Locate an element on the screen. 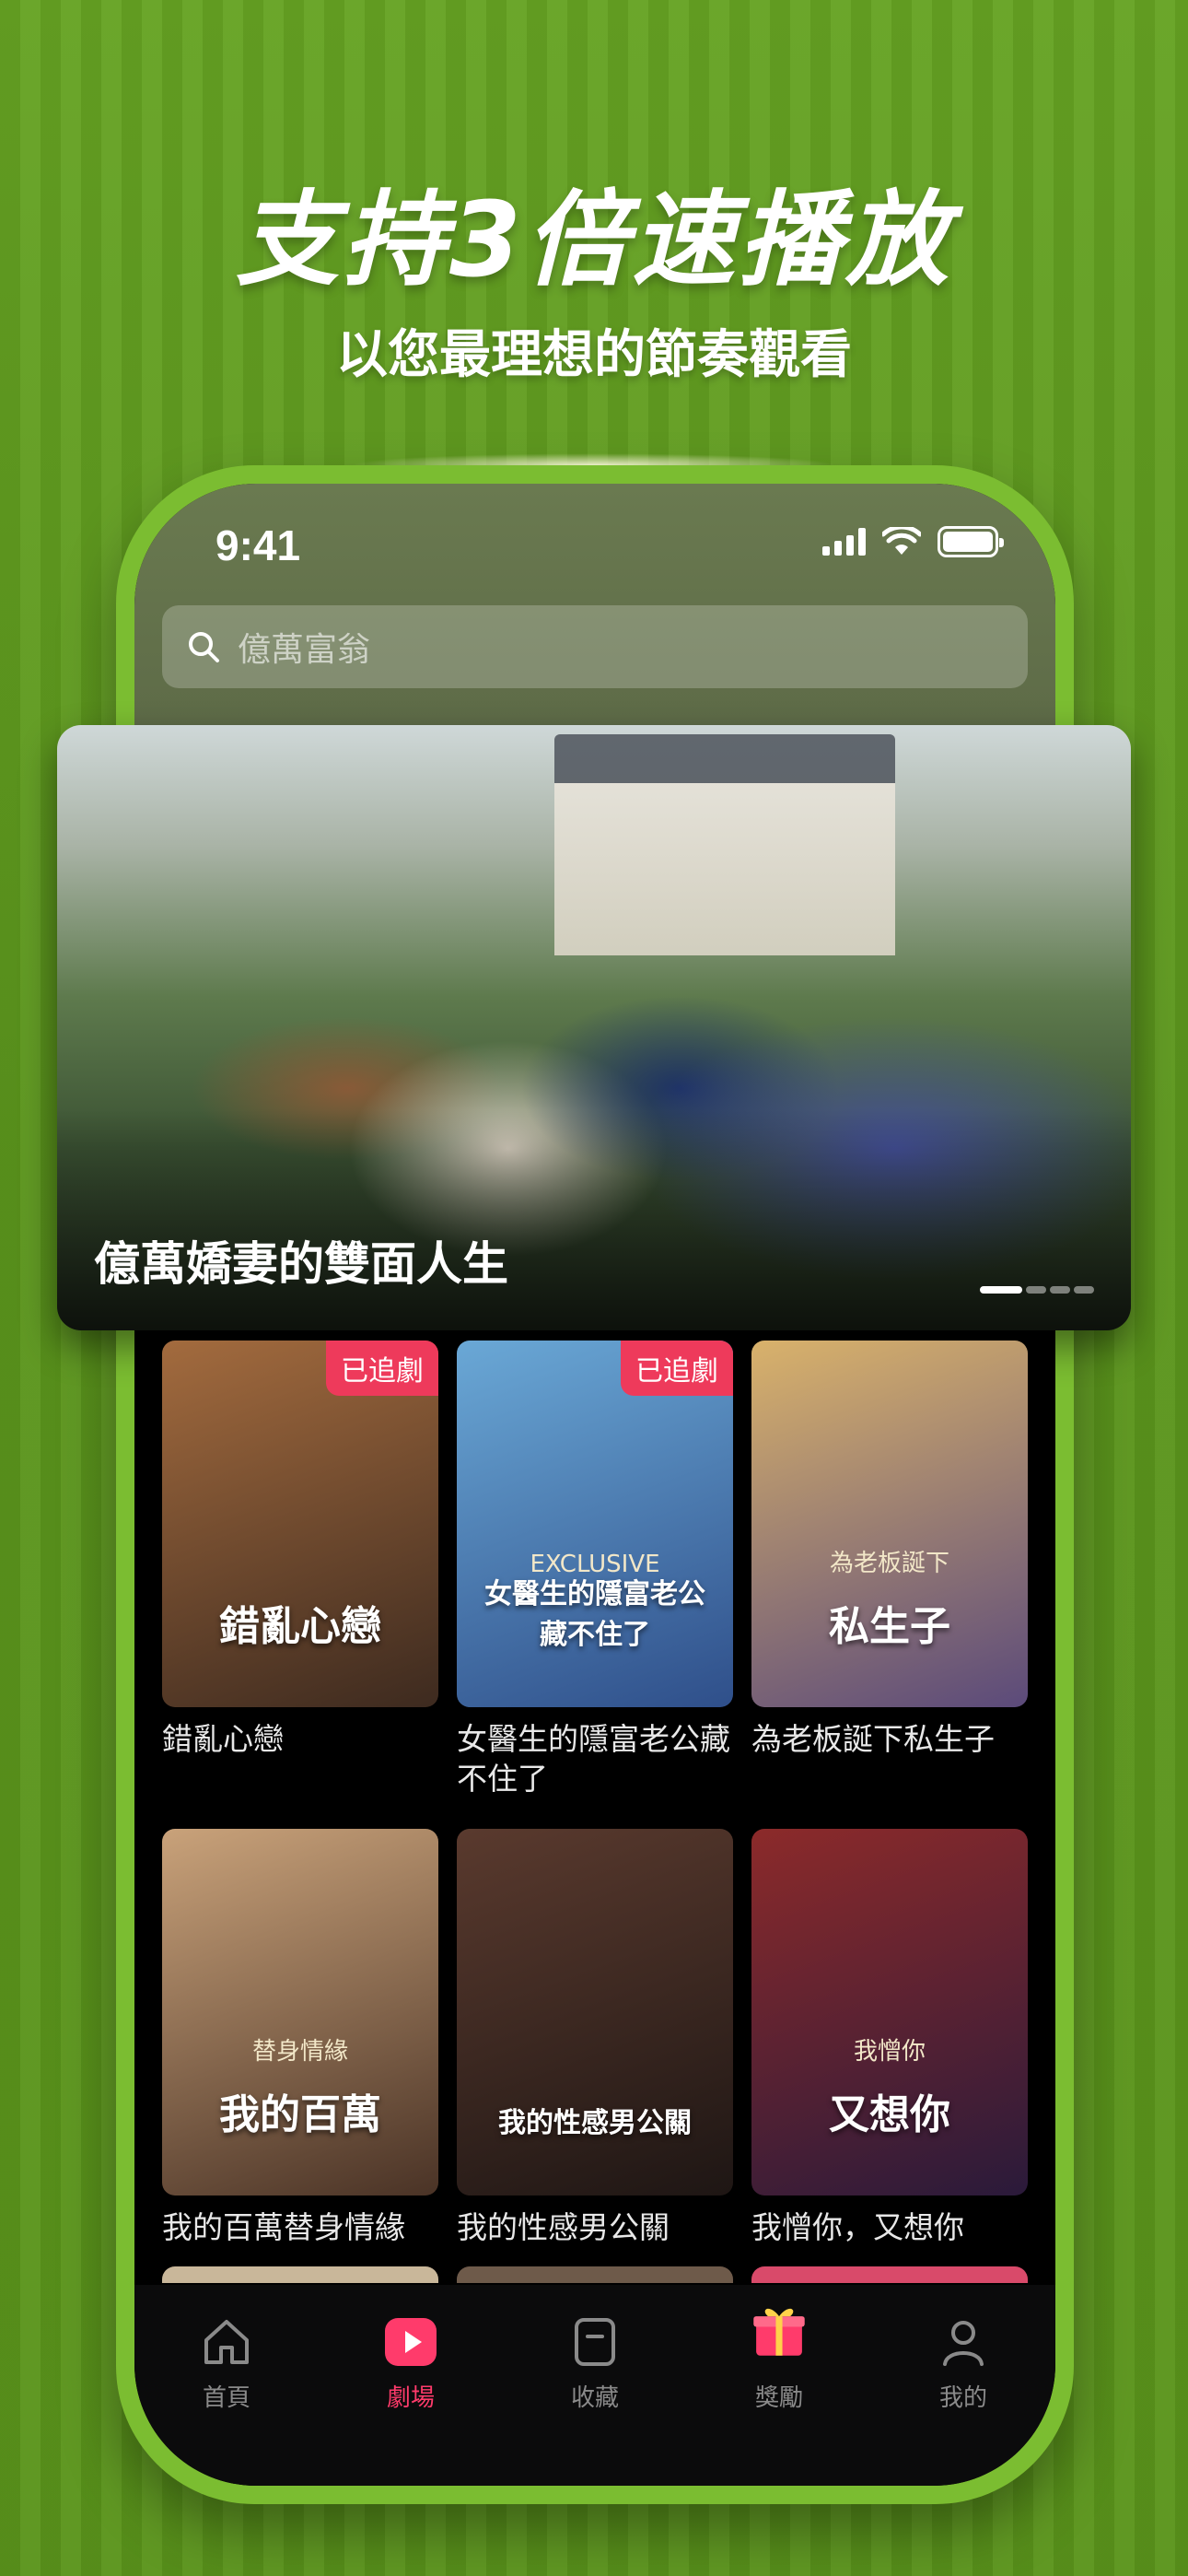 This screenshot has width=1188, height=2576. home-icon is located at coordinates (226, 2342).